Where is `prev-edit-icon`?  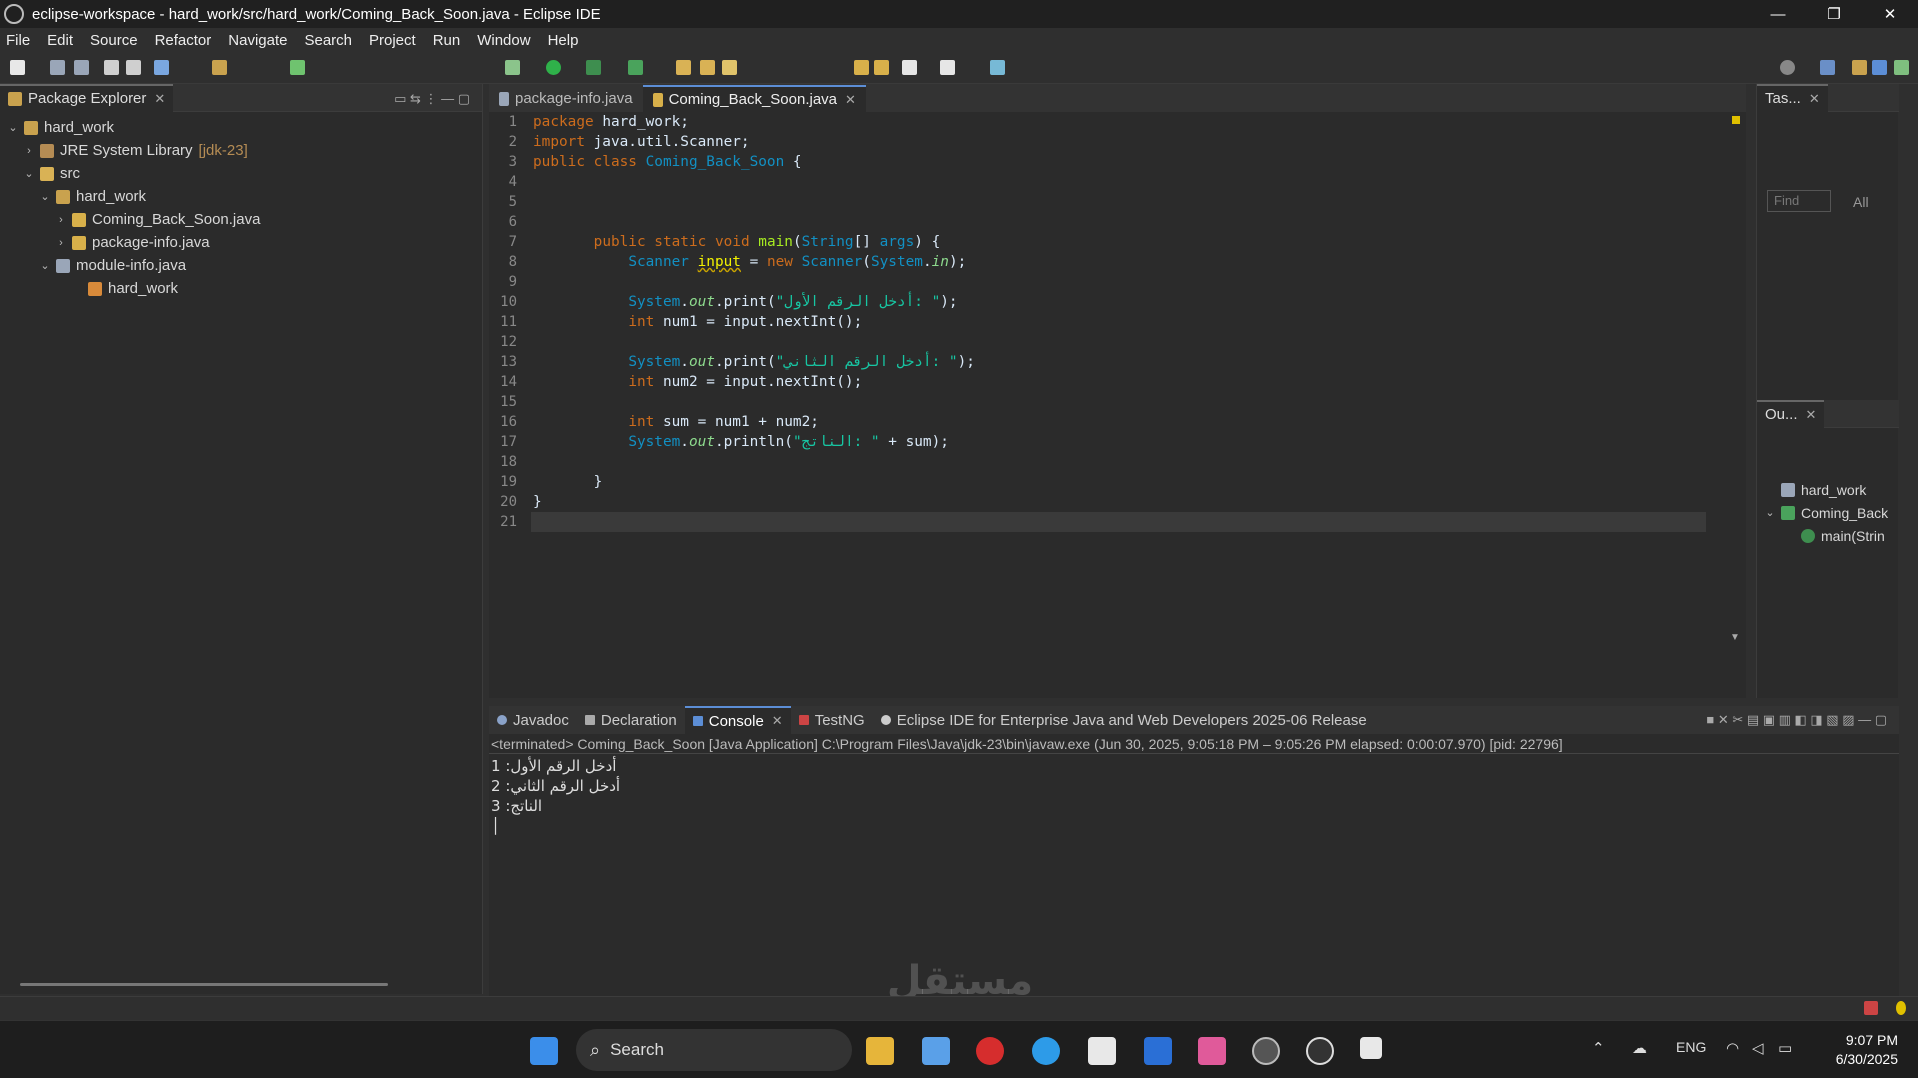
prev-edit-icon is located at coordinates (909, 67).